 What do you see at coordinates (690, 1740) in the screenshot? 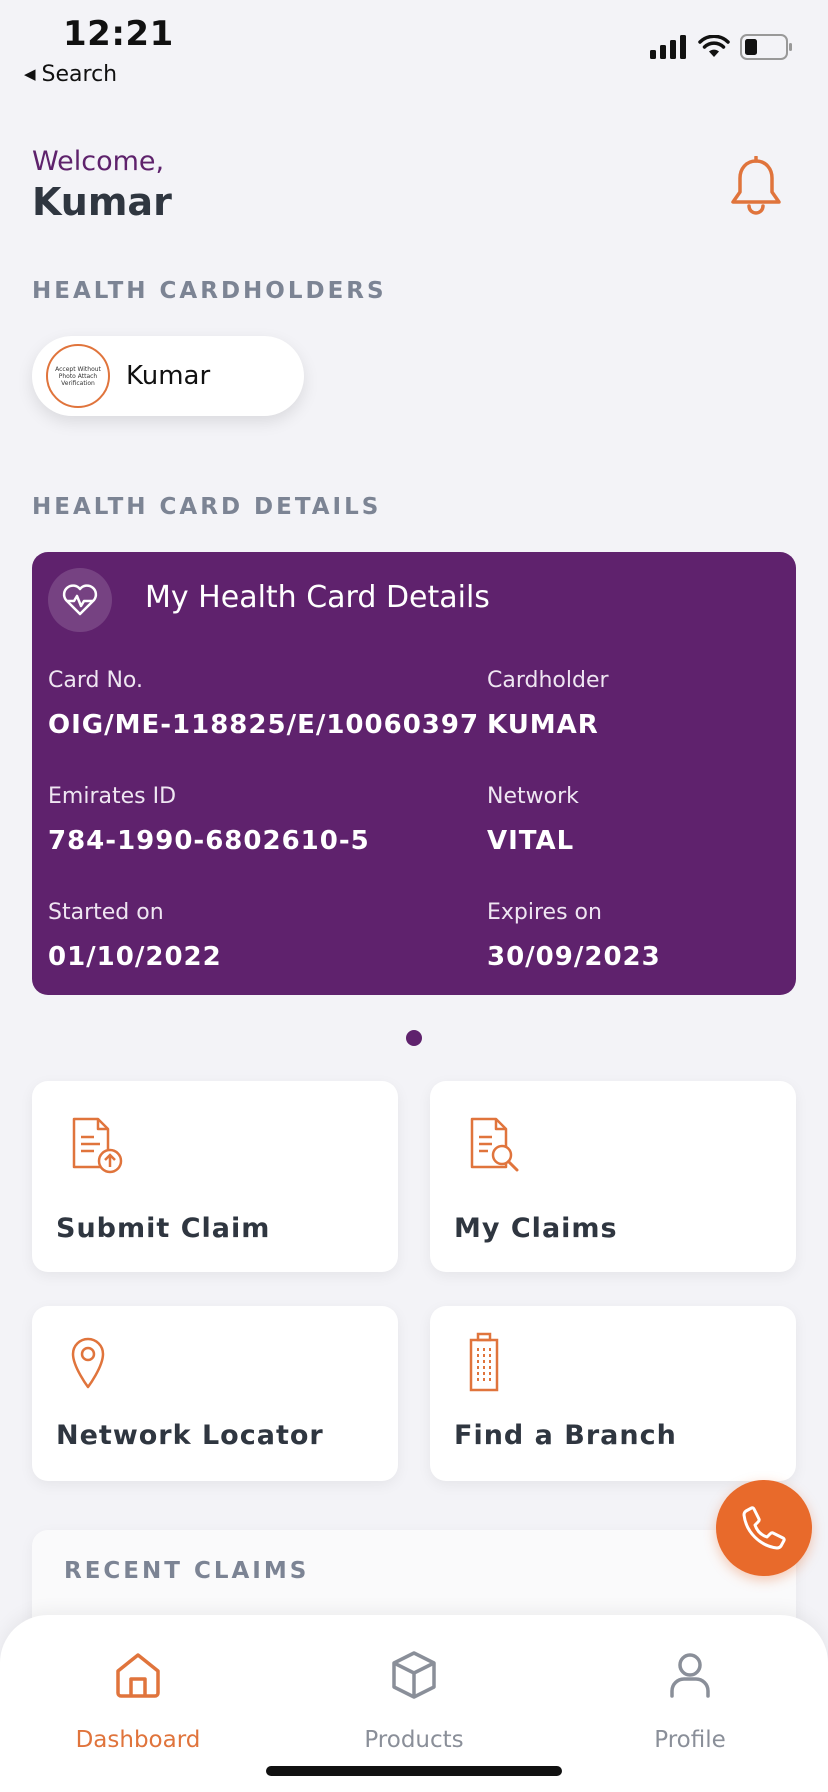
I see `tab-profile-label: Profile` at bounding box center [690, 1740].